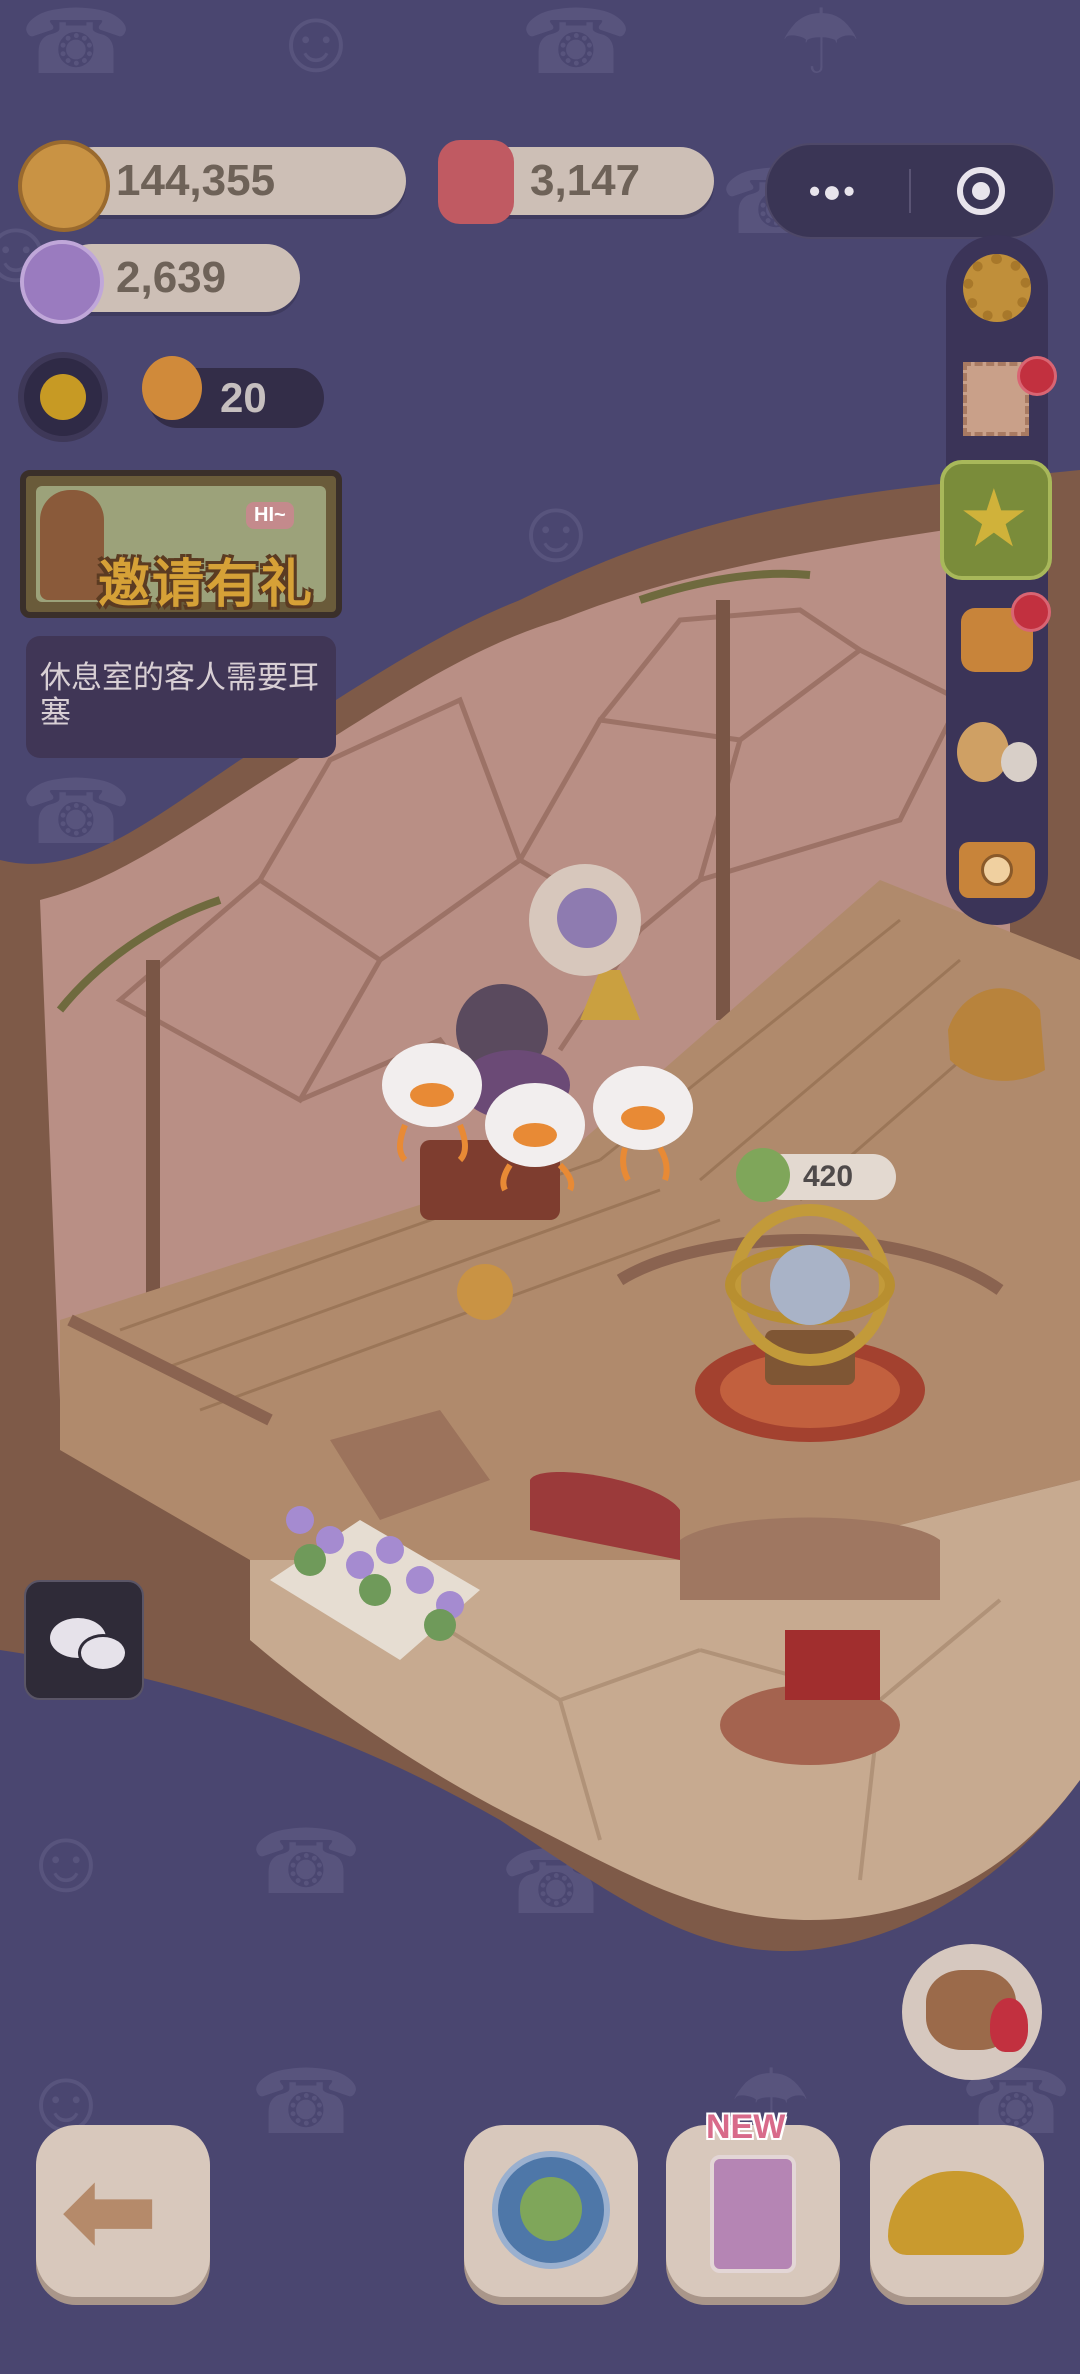 The height and width of the screenshot is (2374, 1080). Describe the element at coordinates (196, 180) in the screenshot. I see `cookie-count: 144,355` at that location.